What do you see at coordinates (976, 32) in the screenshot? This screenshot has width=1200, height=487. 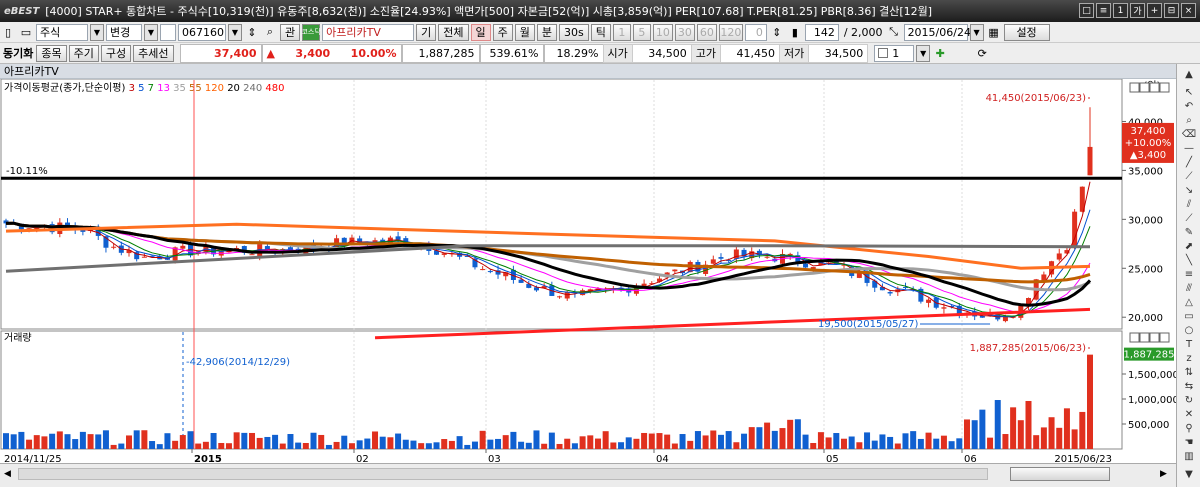 I see `date-dropdown-icon: ▼` at bounding box center [976, 32].